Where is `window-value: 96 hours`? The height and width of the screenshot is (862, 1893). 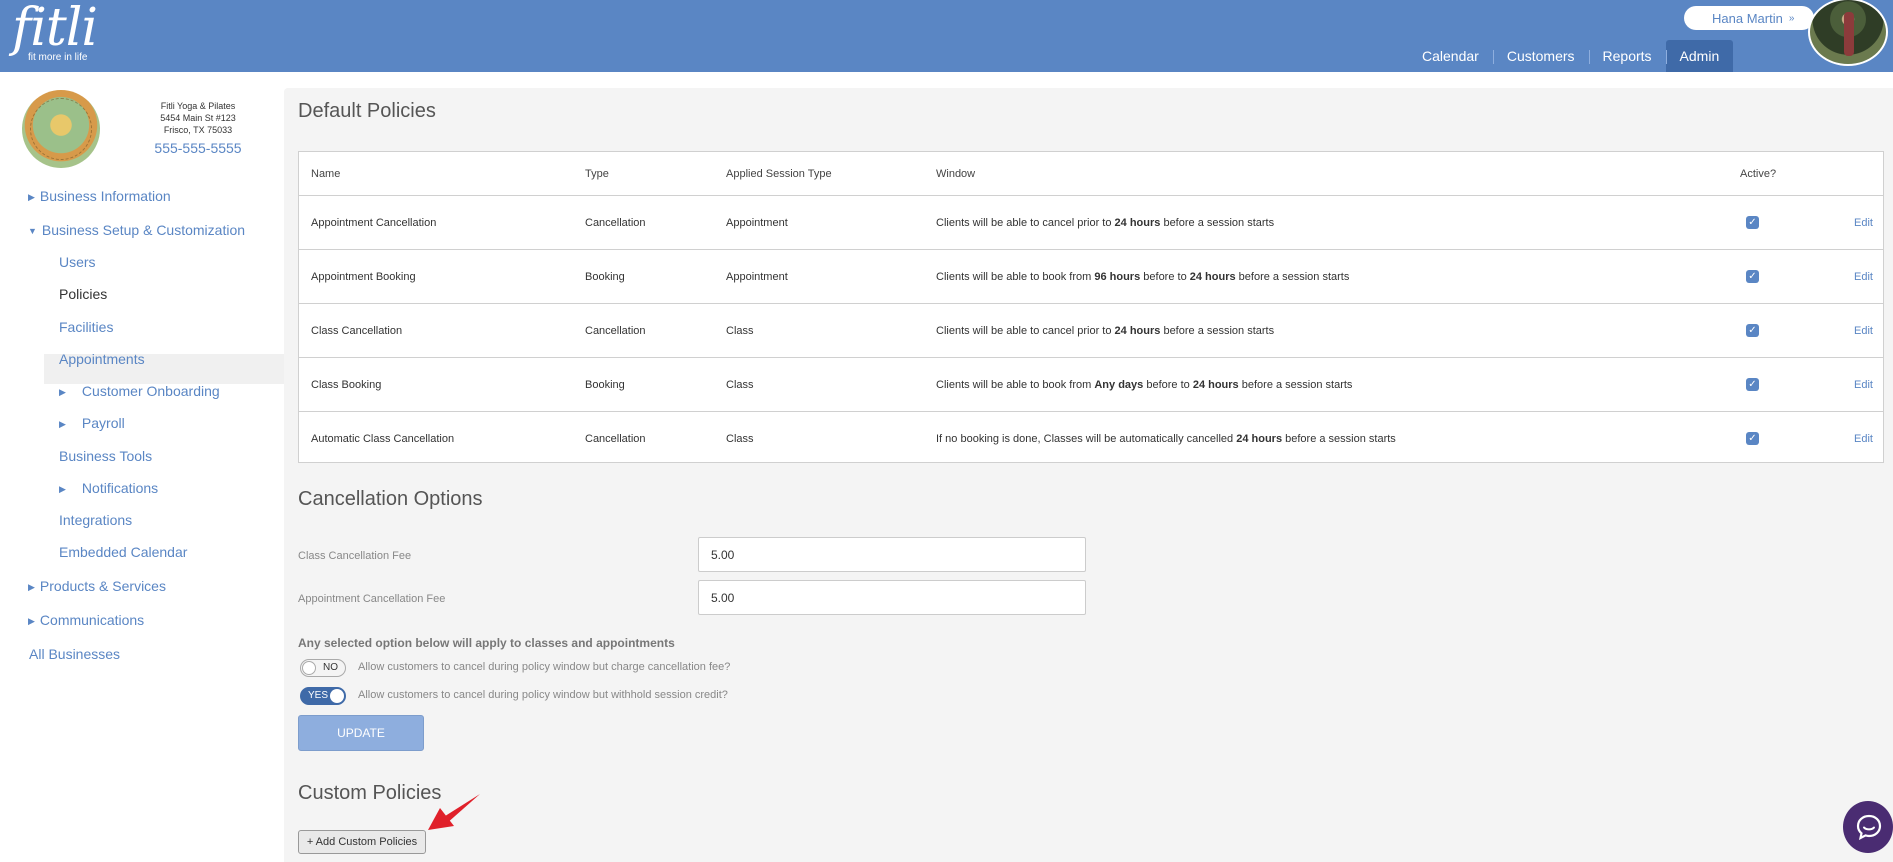 window-value: 96 hours is located at coordinates (1117, 277).